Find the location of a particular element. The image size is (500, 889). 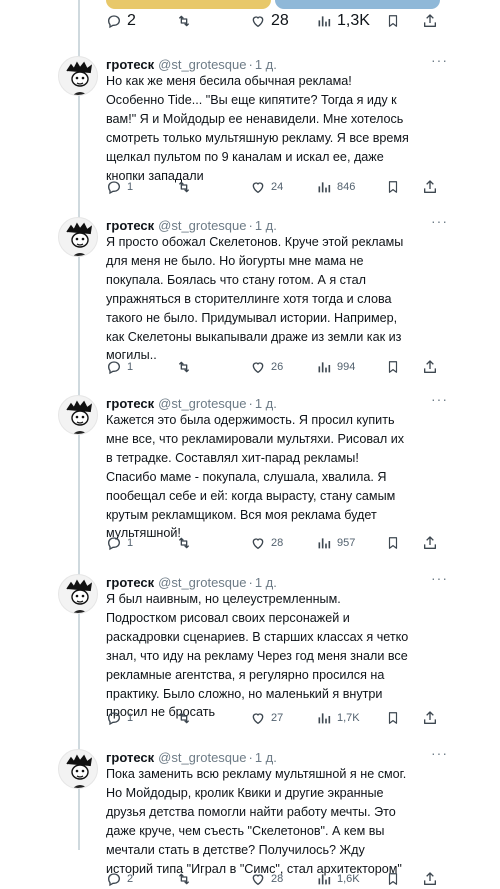

like-count: 27 is located at coordinates (277, 718).